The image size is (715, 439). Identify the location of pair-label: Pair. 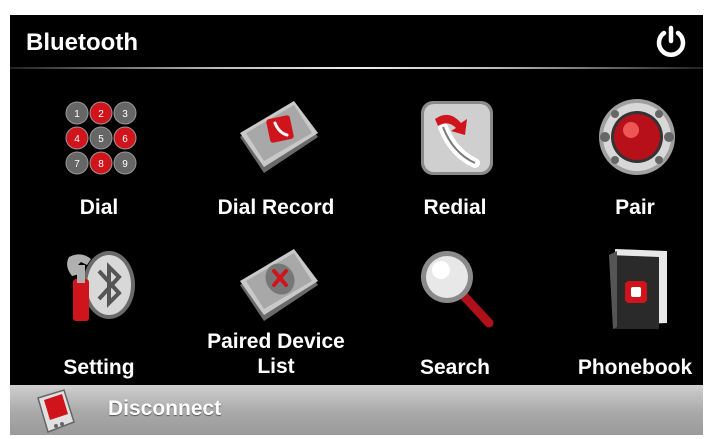
(635, 207).